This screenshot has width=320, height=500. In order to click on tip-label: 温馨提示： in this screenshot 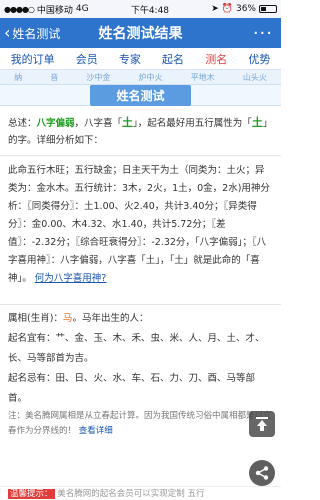, I will do `click(31, 494)`.